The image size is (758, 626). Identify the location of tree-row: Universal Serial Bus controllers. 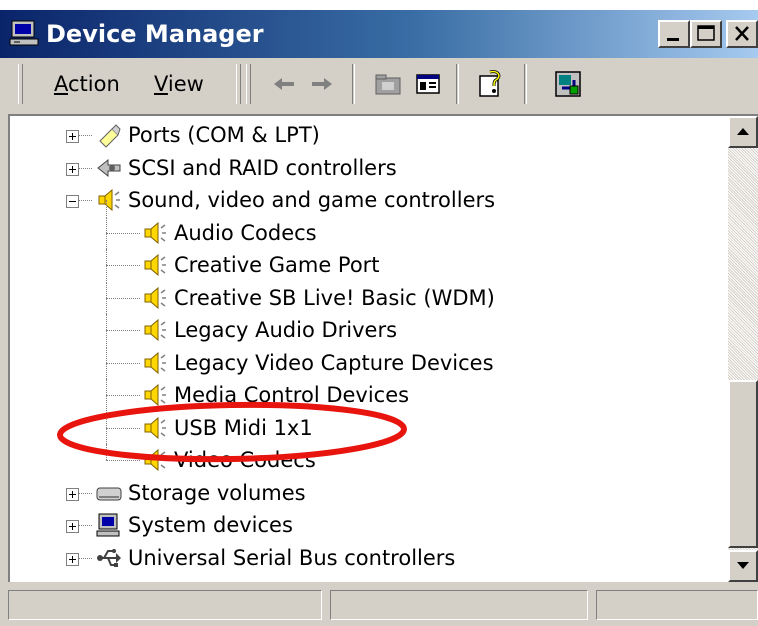
(369, 558).